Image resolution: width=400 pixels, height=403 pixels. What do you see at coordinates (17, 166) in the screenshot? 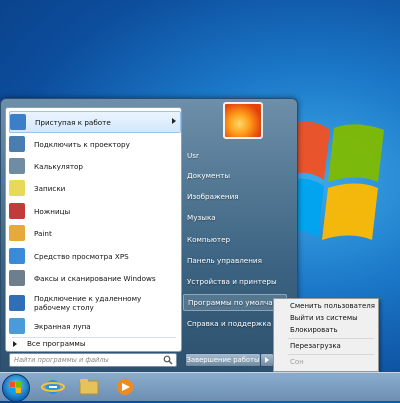
I see `calculator-icon` at bounding box center [17, 166].